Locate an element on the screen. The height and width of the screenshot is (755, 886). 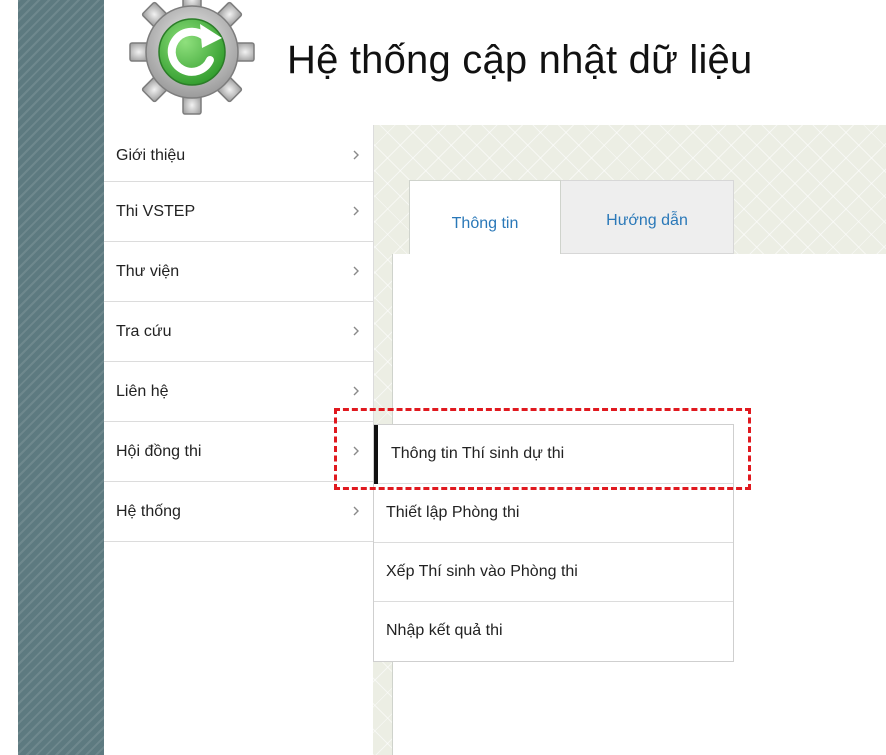
page-title: Hệ thống cập nhật dữ liệu is located at coordinates (520, 60).